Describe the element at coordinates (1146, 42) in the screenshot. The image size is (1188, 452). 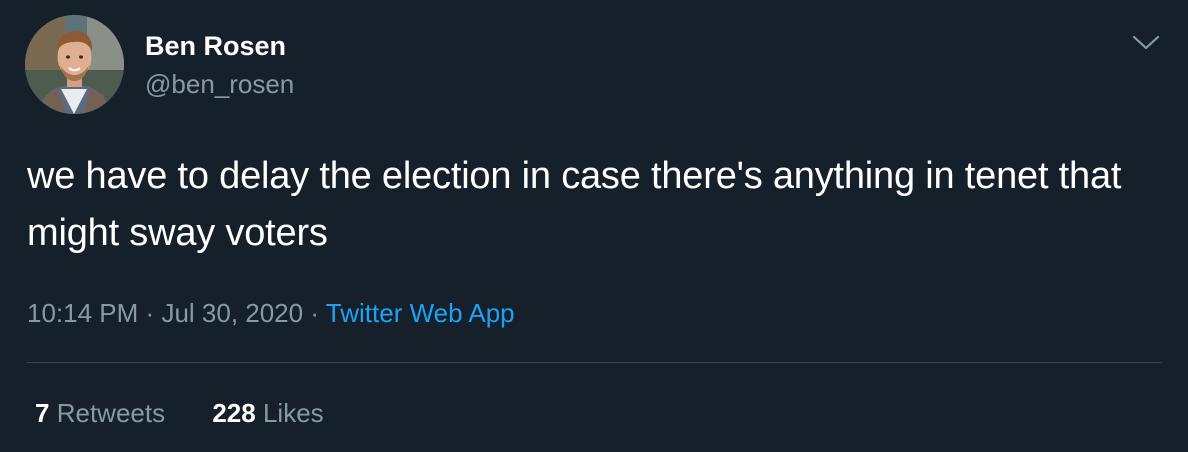
I see `chevron-down-icon` at that location.